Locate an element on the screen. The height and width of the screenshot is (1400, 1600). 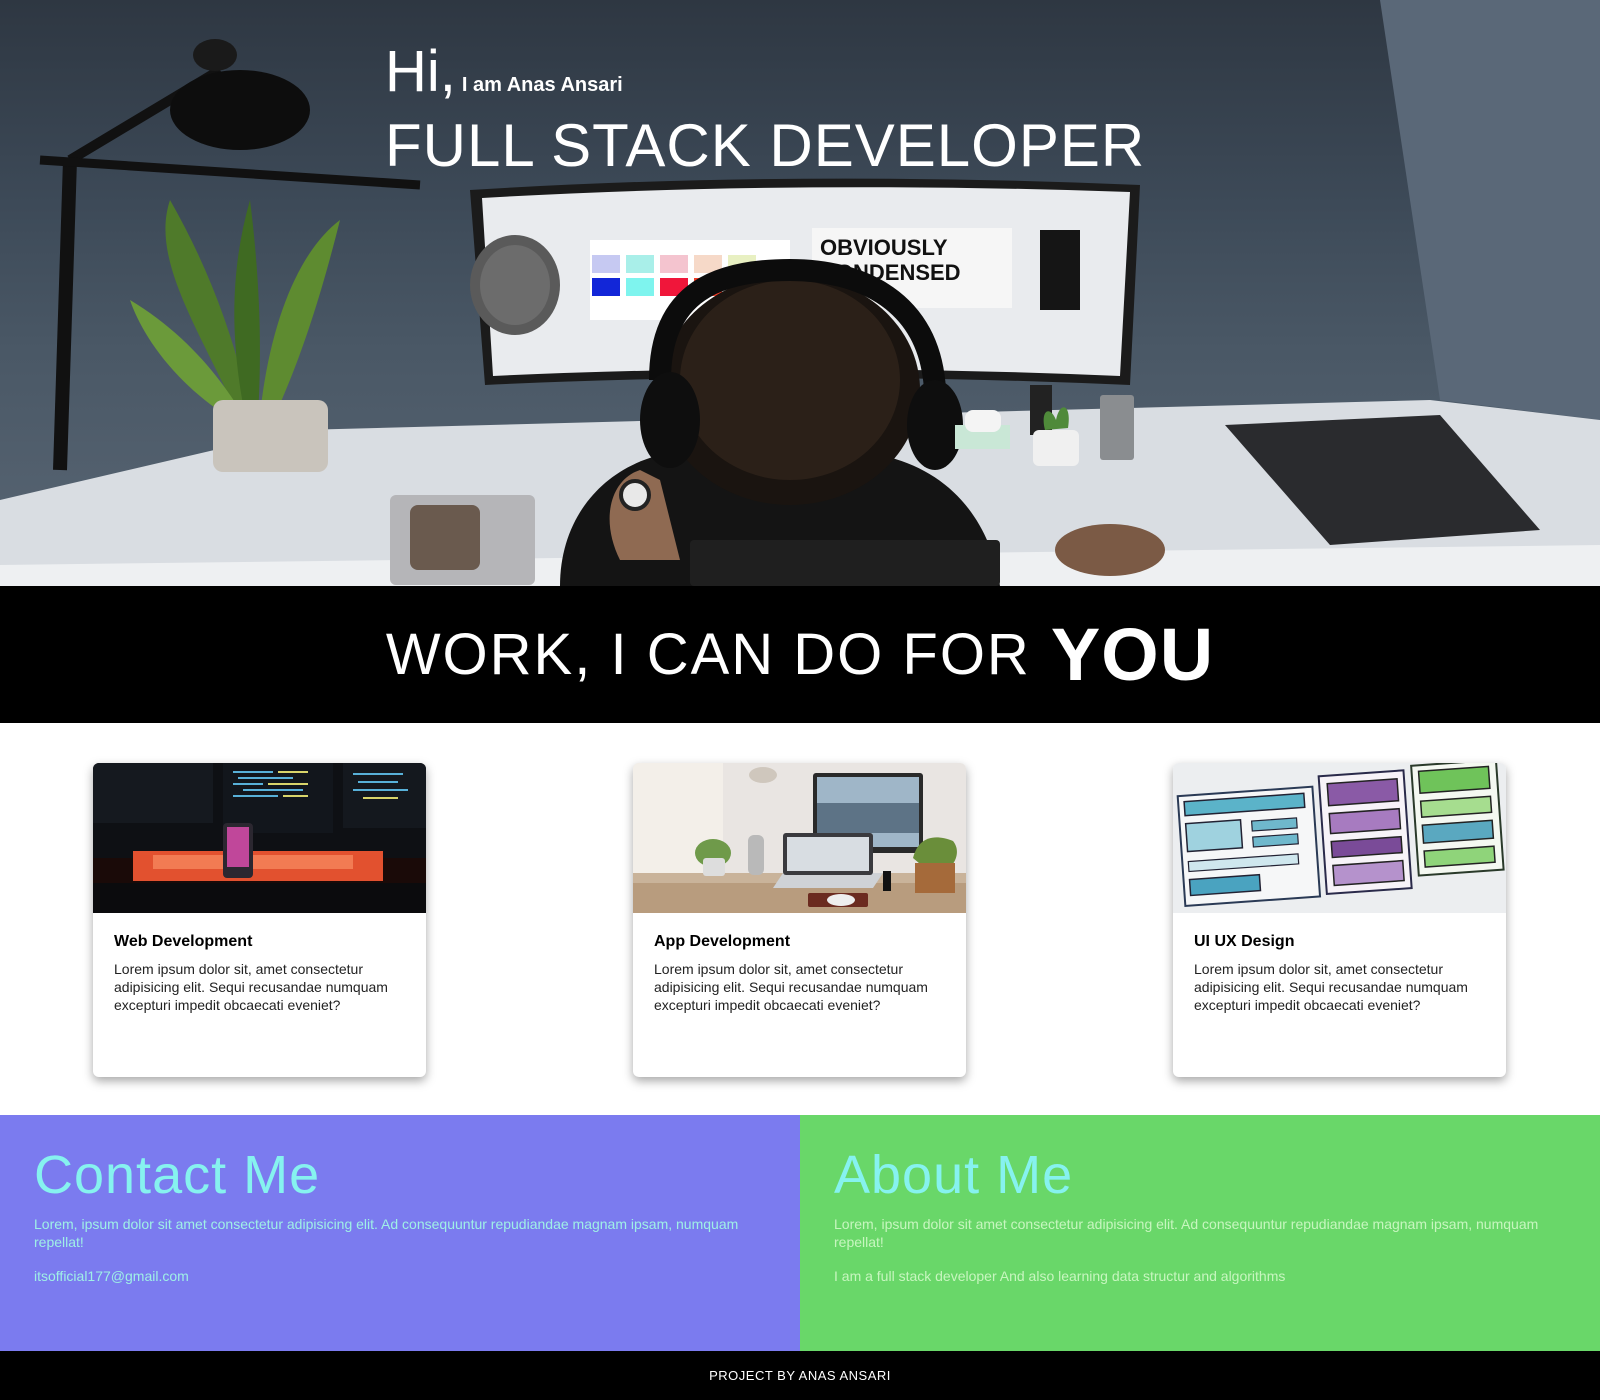
greeting-line: Hi, I am Anas Ansari is located at coordinates (765, 71).